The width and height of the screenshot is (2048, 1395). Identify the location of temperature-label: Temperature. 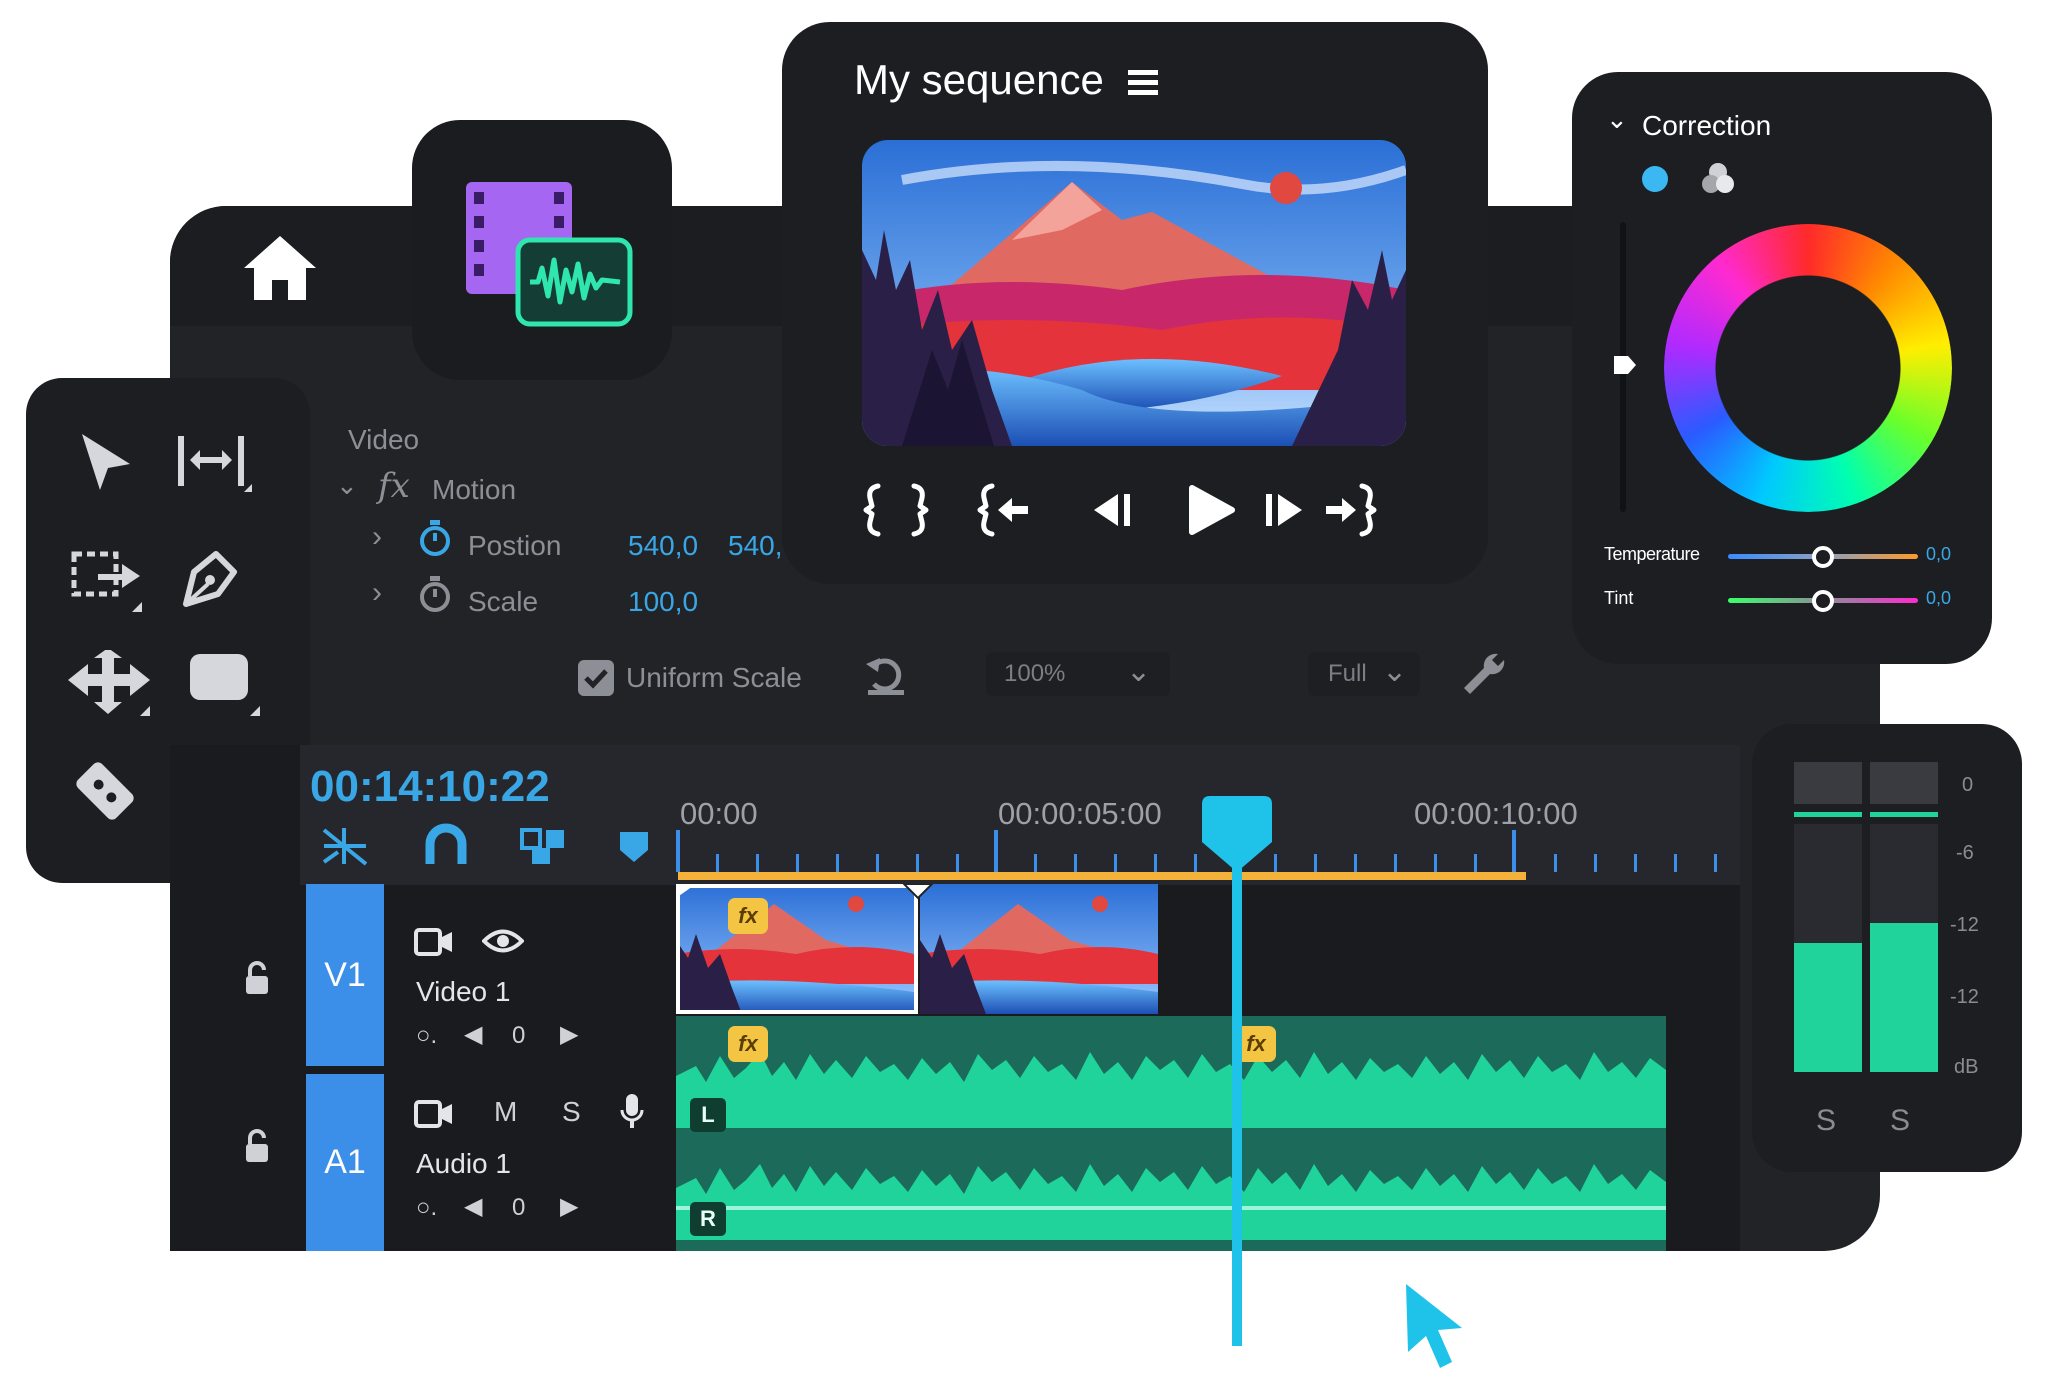
(1652, 554).